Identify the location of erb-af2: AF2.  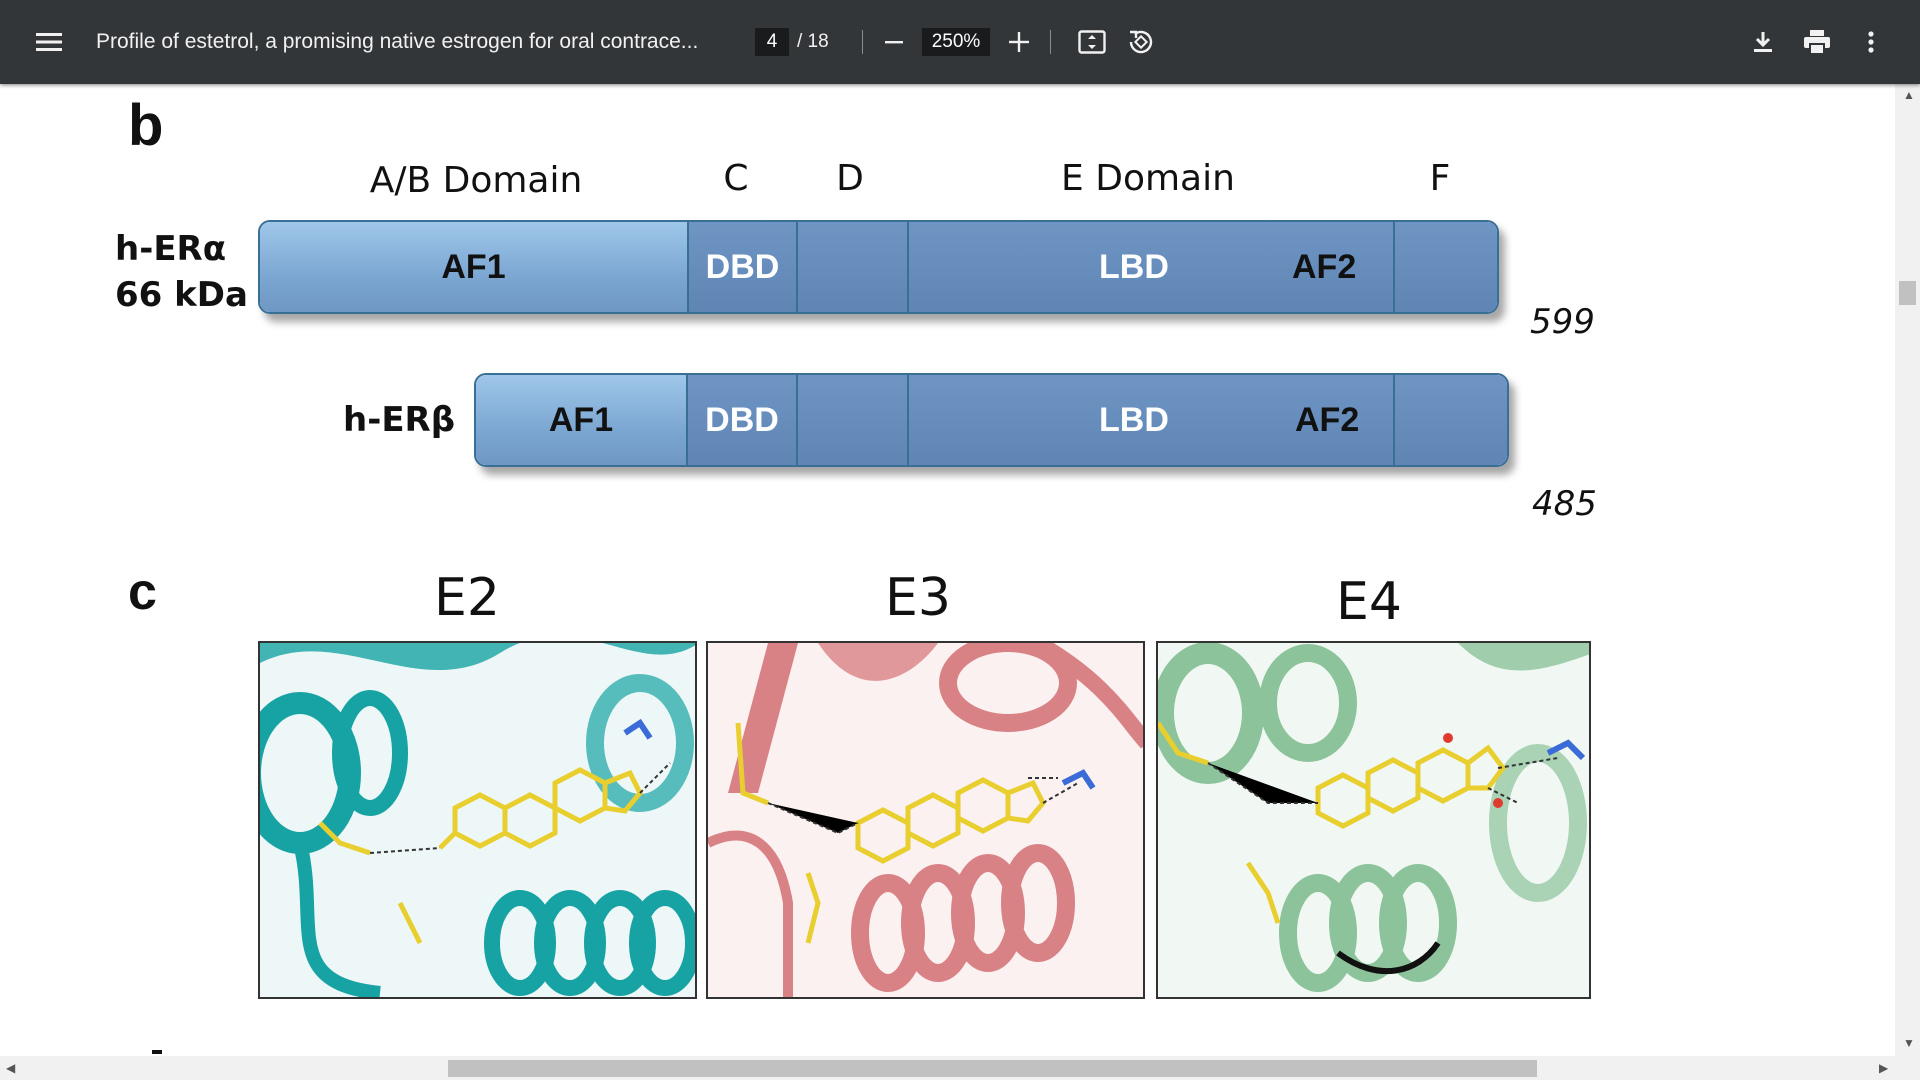
(1327, 419).